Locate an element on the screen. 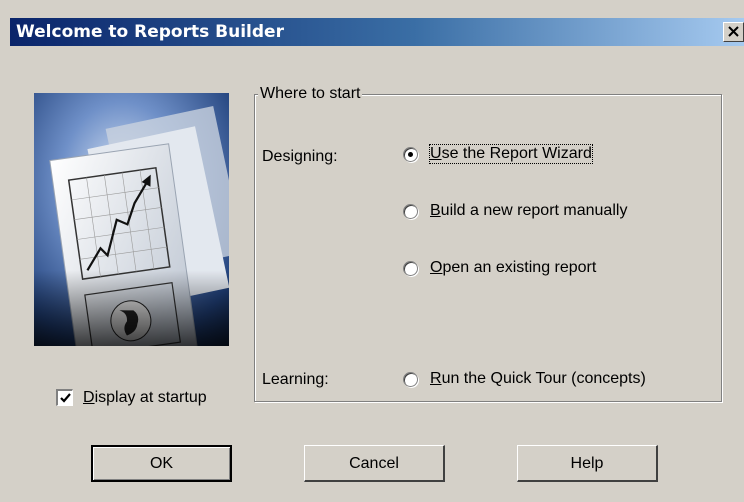  title-bar: Welcome to Reports Builder is located at coordinates (377, 32).